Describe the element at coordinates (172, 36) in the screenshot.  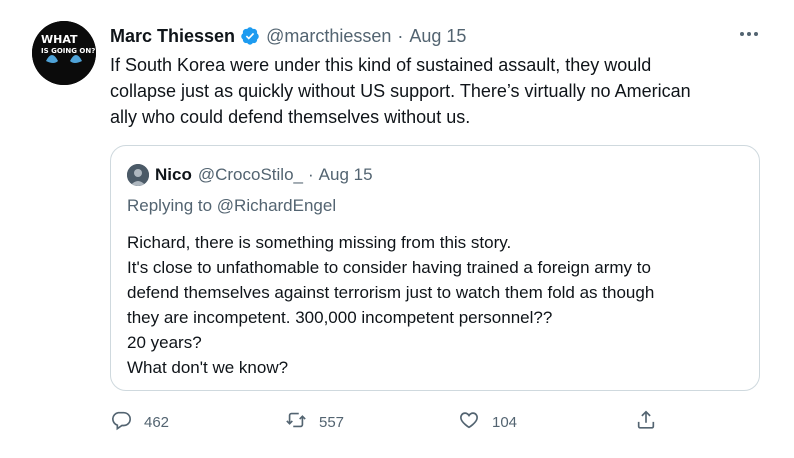
I see `author-name: Marc Thiessen` at that location.